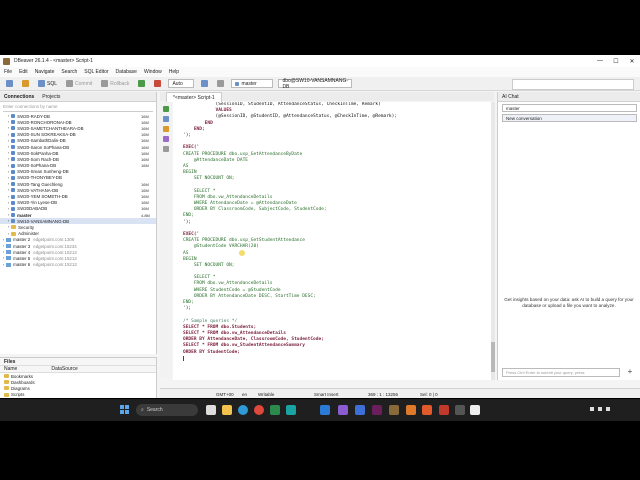  Describe the element at coordinates (240, 203) in the screenshot. I see `code-token: WHERE AttendanceDate = @AttendanceDate` at that location.